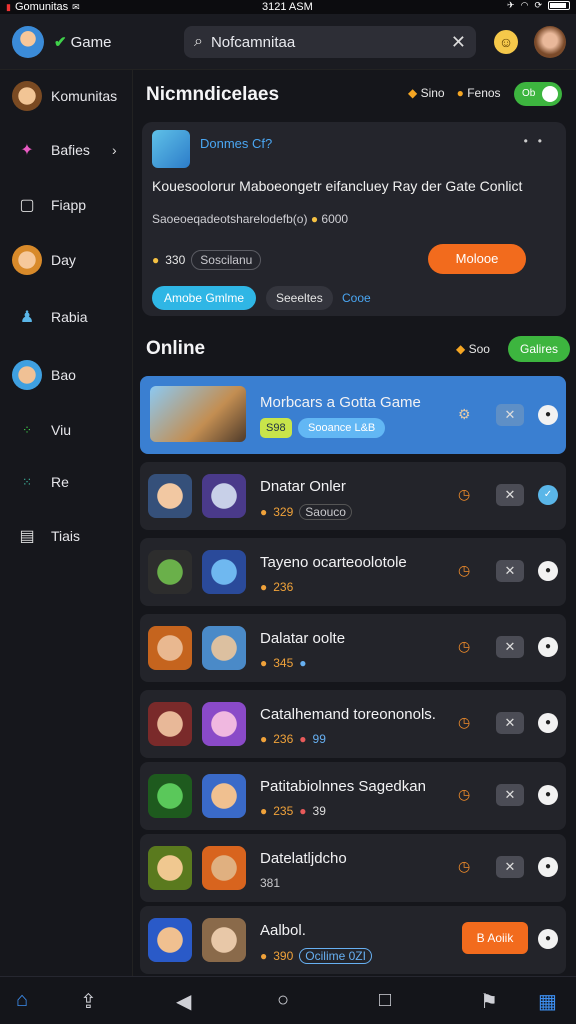  What do you see at coordinates (66, 536) in the screenshot?
I see `sidebar-item-tiais: ▤ Tiais` at bounding box center [66, 536].